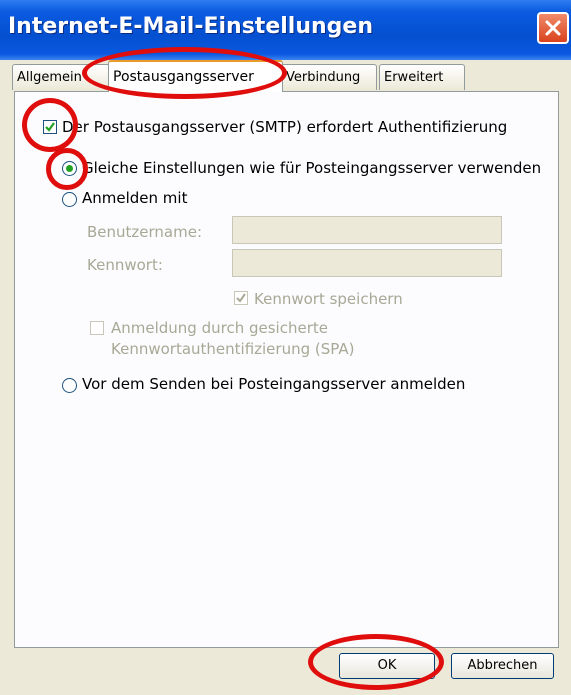  I want to click on close-button, so click(553, 28).